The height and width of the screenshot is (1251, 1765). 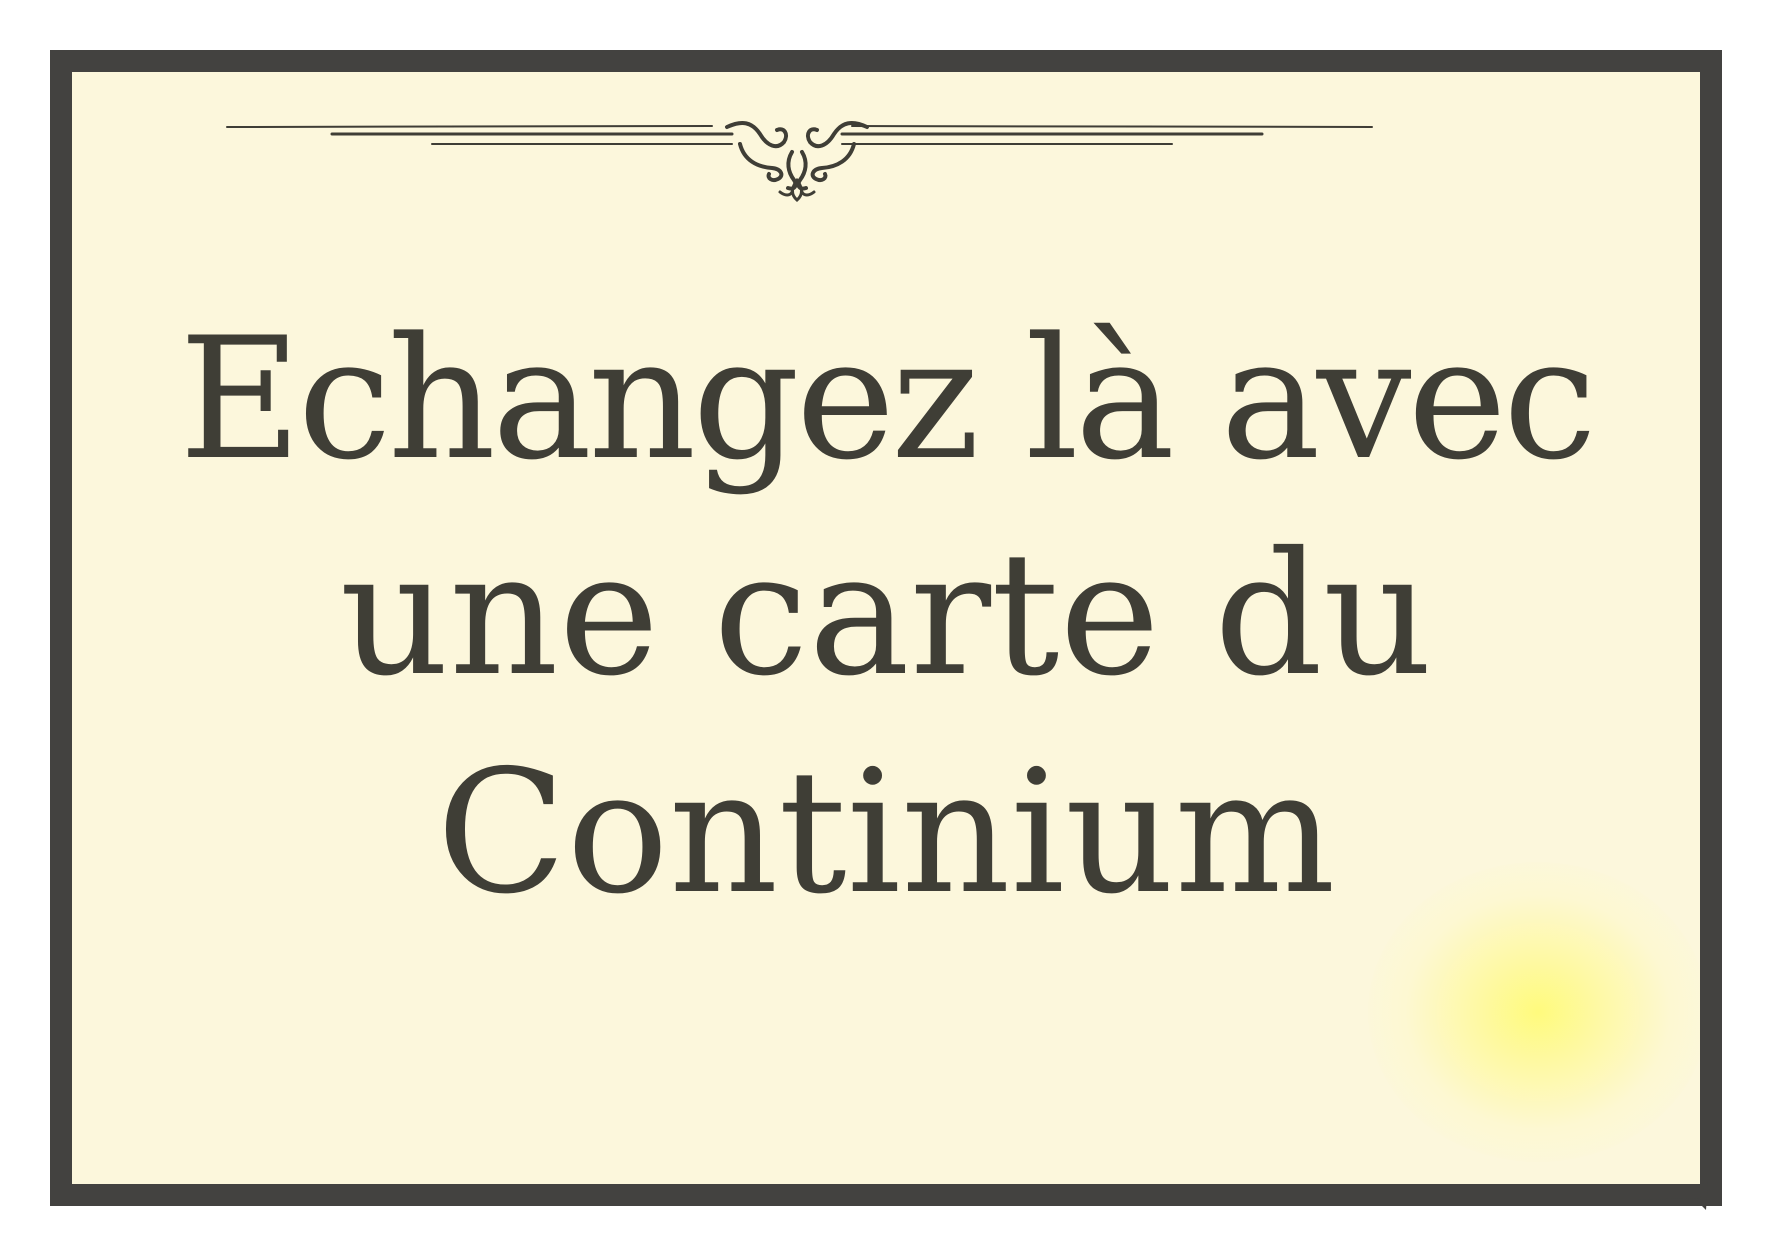 I want to click on message-line-3: Continium, so click(x=886, y=832).